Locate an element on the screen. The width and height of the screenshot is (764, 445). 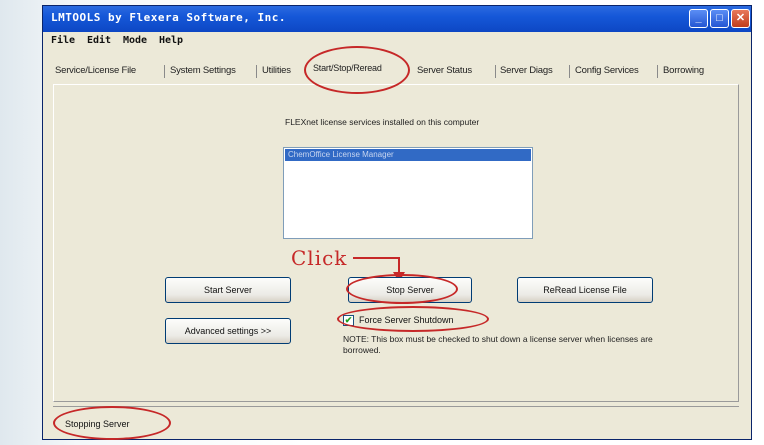
force-shutdown-label: Force Server Shutdown is located at coordinates (406, 320).